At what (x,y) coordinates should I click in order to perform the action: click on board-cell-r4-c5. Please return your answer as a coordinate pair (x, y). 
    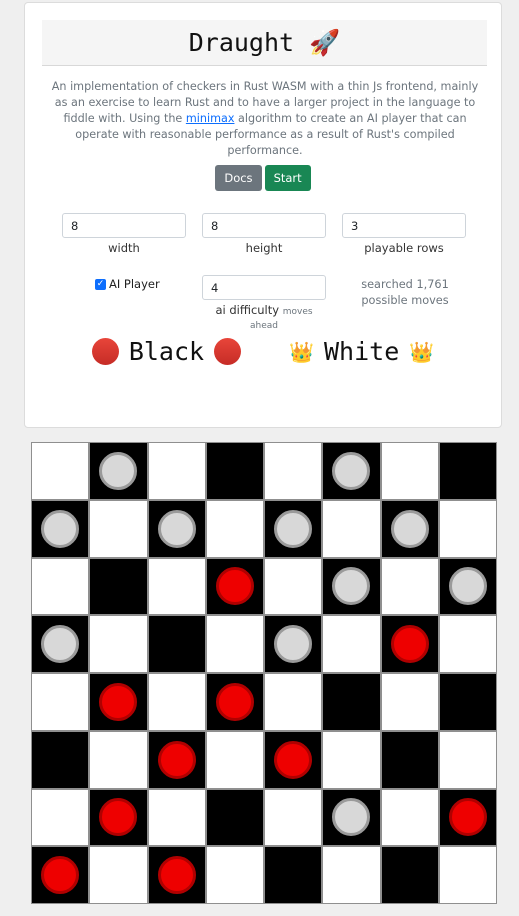
    Looking at the image, I should click on (351, 702).